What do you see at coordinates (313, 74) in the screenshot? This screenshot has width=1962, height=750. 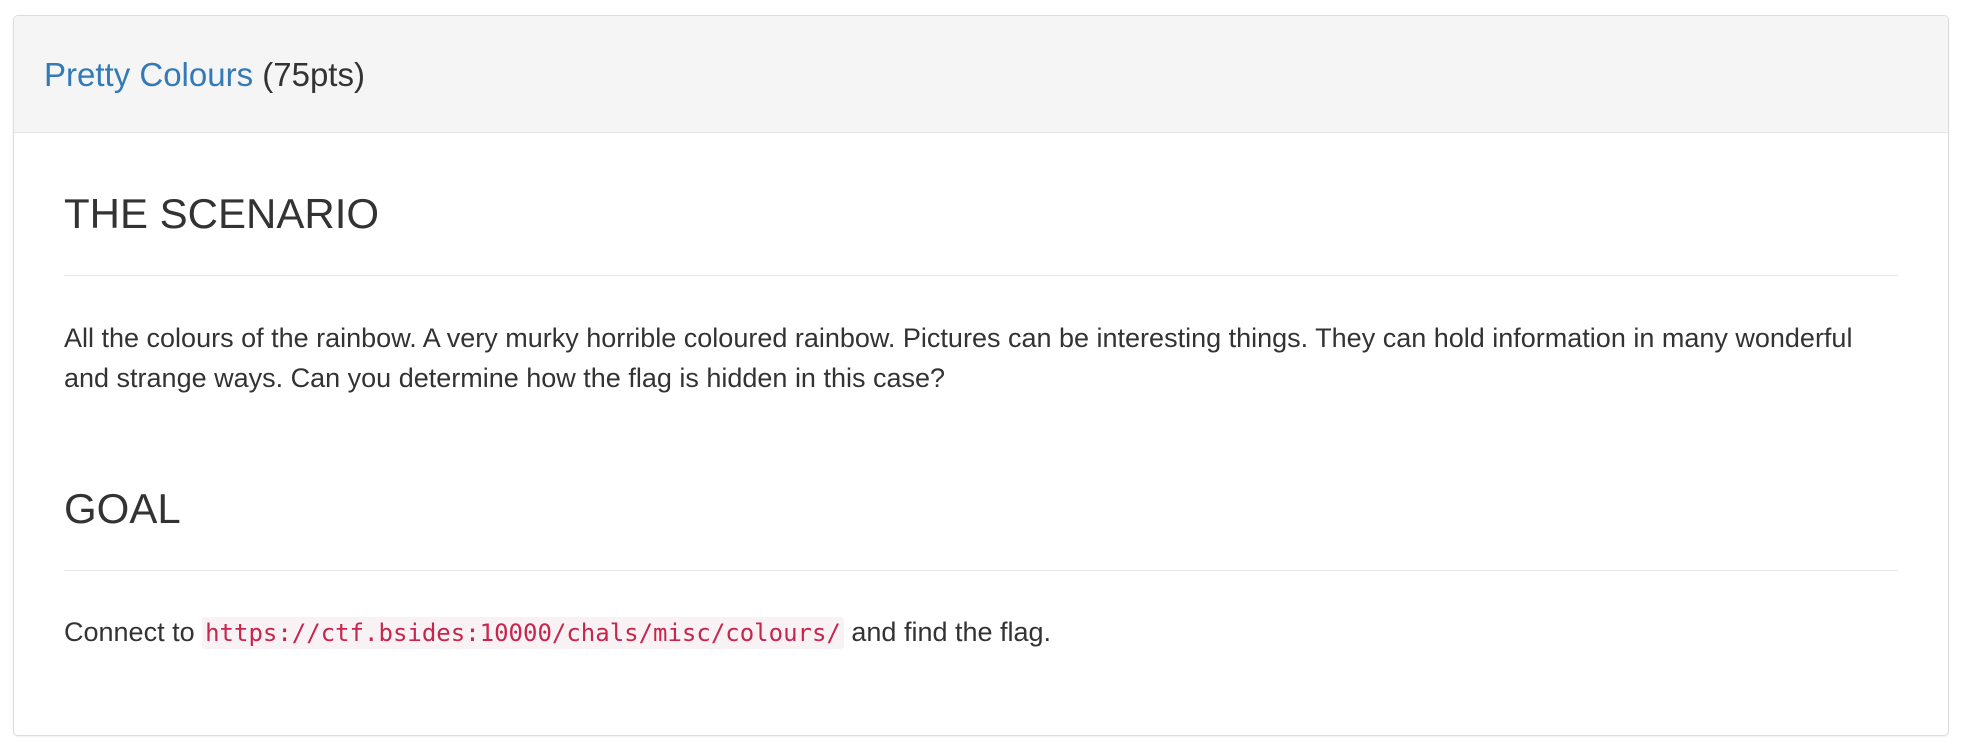 I see `challenge-points: (75pts)` at bounding box center [313, 74].